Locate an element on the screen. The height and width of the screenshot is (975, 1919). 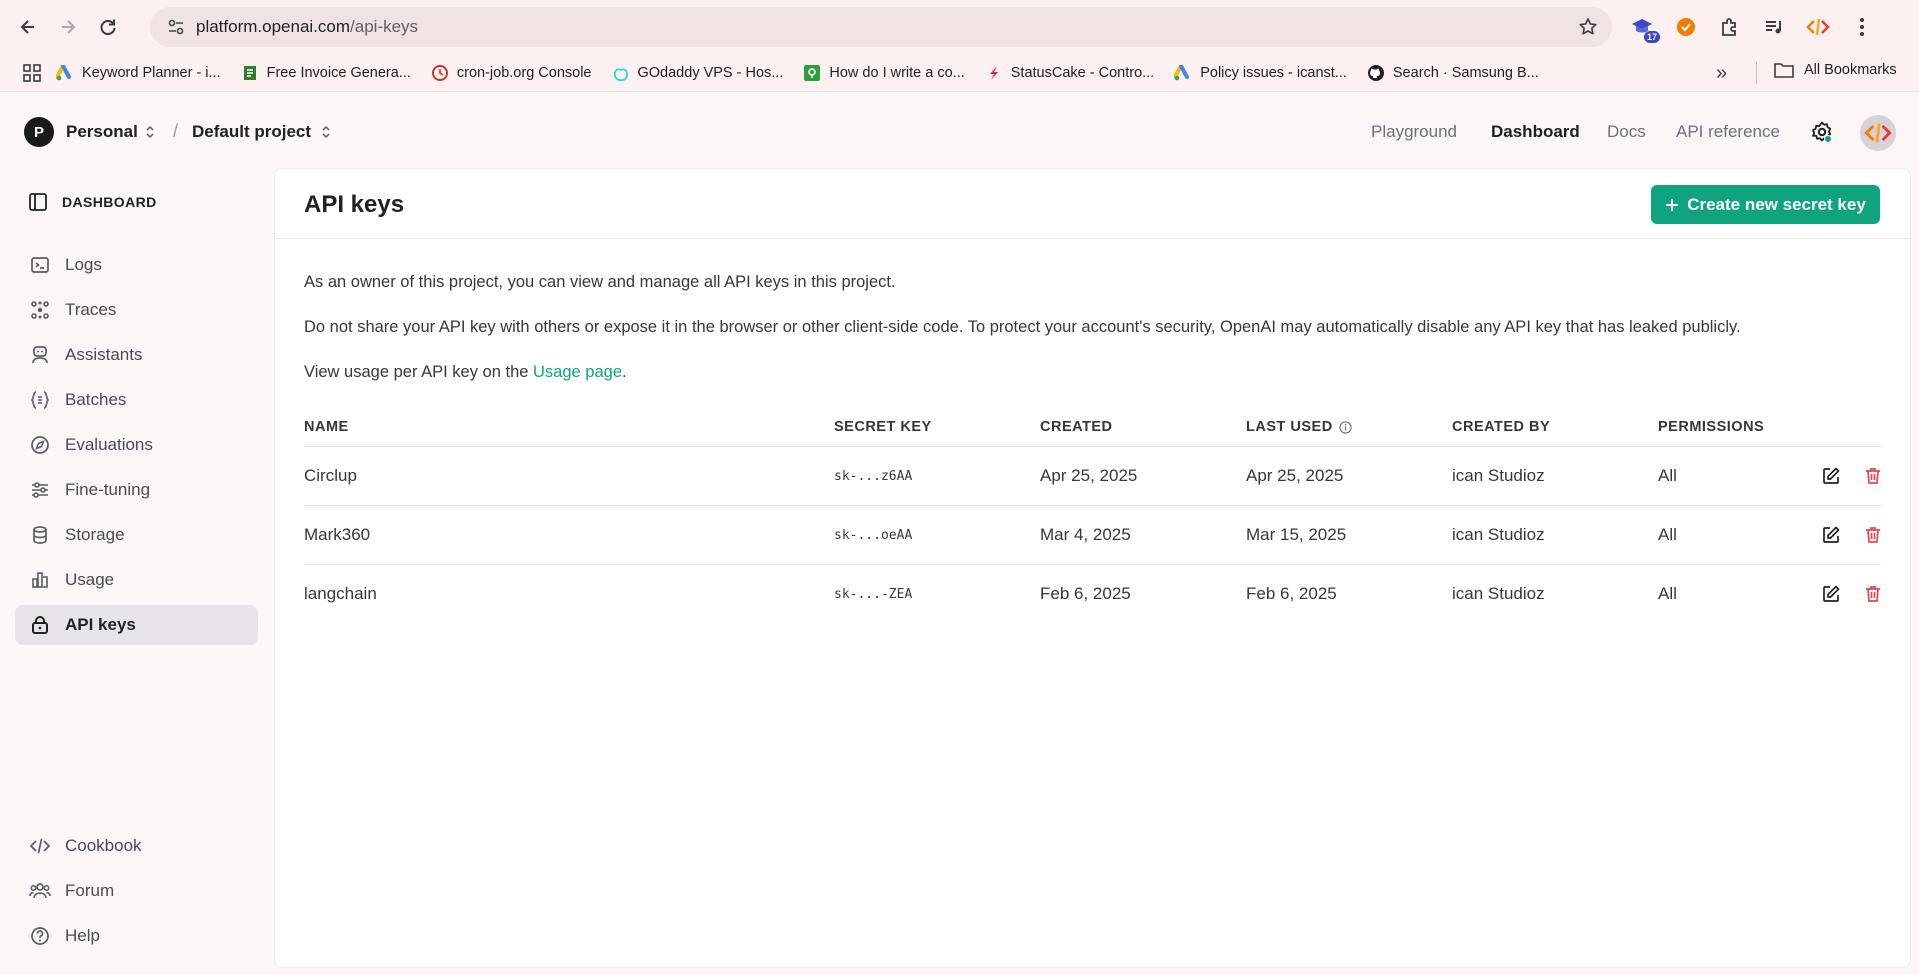
extensions-puzzle-icon is located at coordinates (1730, 27).